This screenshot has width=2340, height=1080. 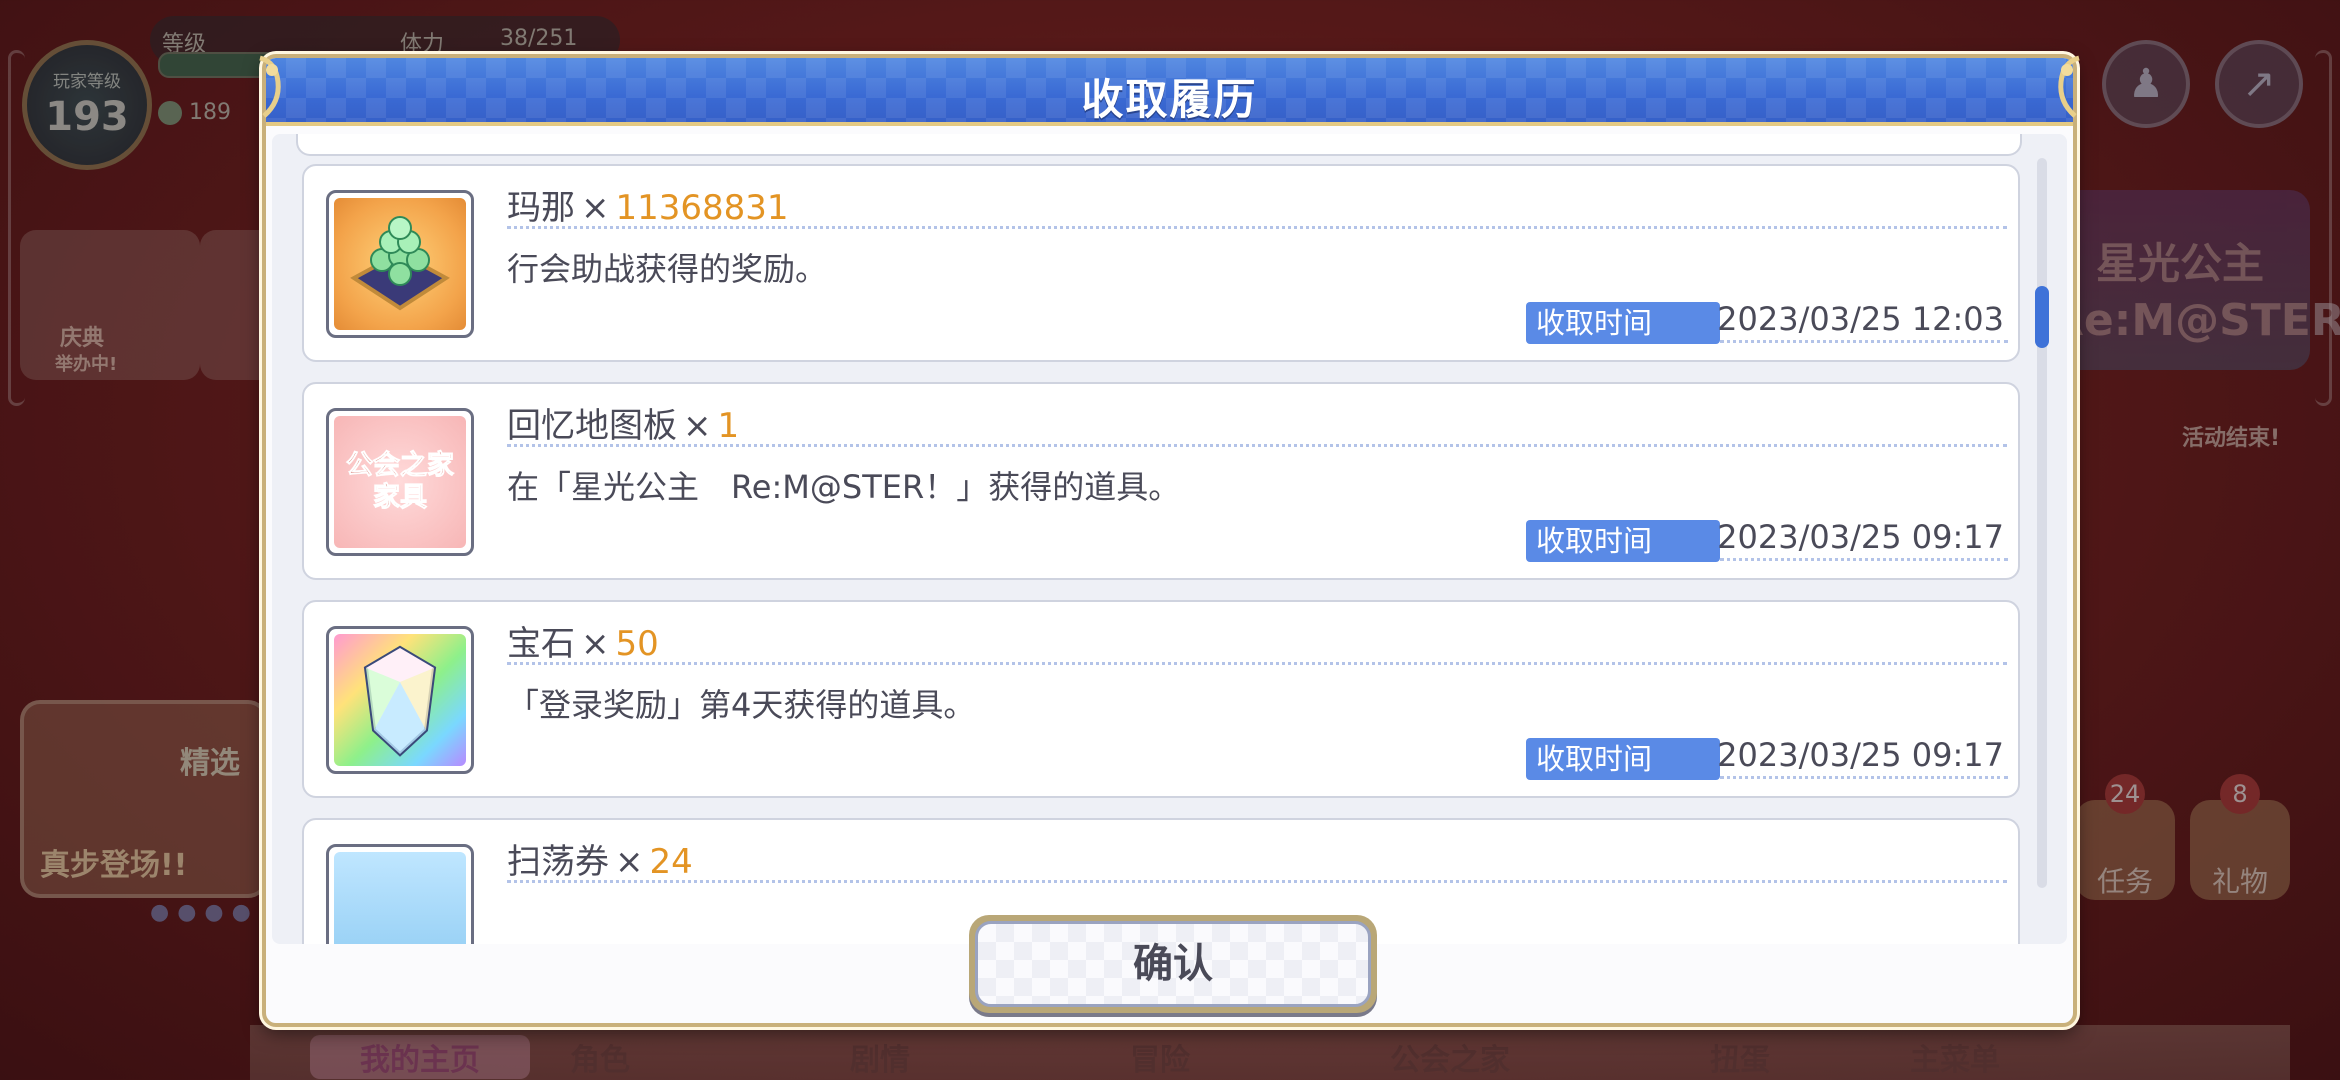 I want to click on guild-house-furniture-icon: 公会之家 家具, so click(x=400, y=482).